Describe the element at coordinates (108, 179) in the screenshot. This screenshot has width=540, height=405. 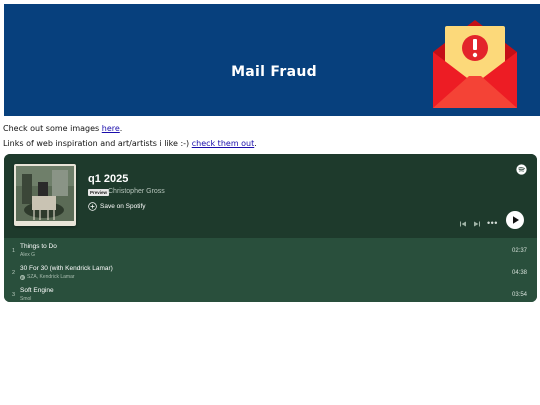
I see `playlist-title: q1 2025` at that location.